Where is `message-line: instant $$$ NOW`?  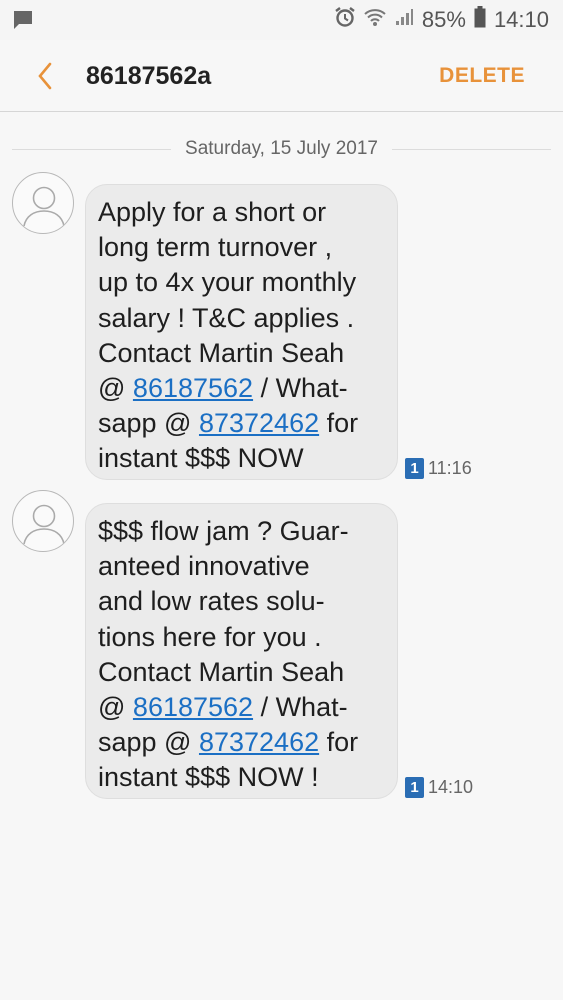
message-line: instant $$$ NOW is located at coordinates (201, 458).